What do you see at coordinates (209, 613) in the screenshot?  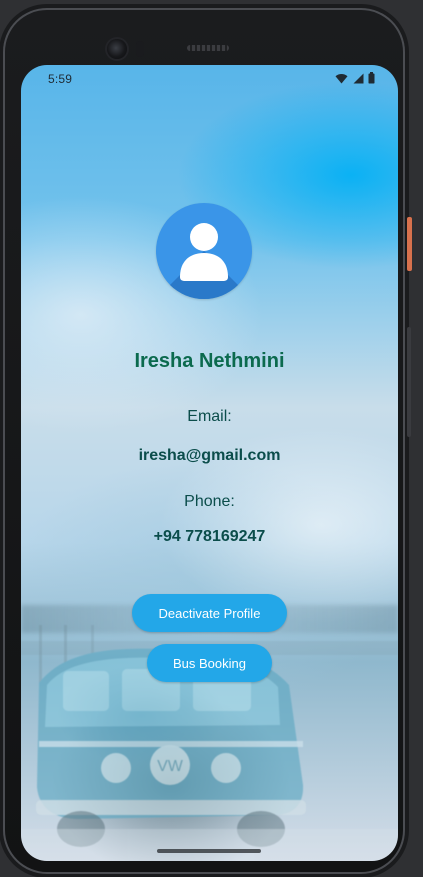 I see `deactivate-profile-button: Deactivate Profile` at bounding box center [209, 613].